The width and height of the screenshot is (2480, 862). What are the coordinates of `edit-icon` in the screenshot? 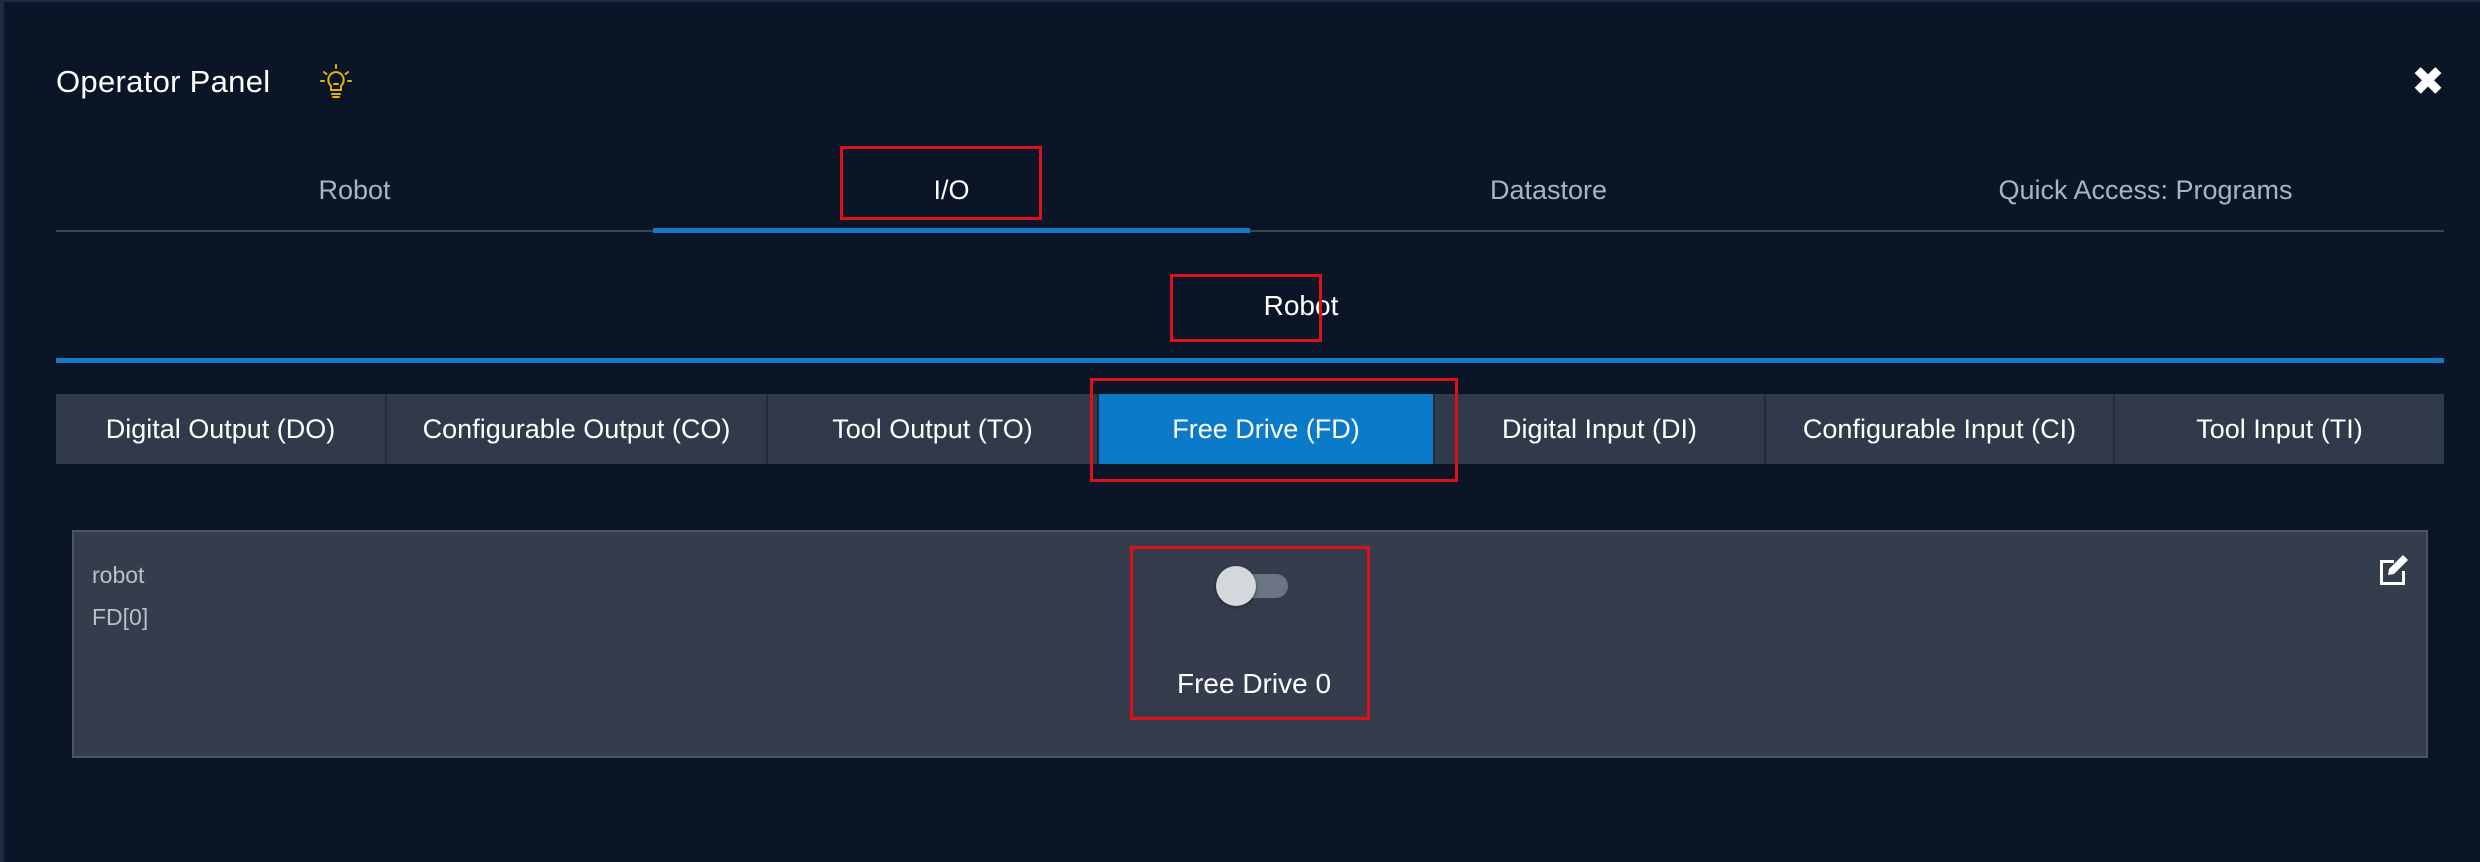 It's located at (2393, 569).